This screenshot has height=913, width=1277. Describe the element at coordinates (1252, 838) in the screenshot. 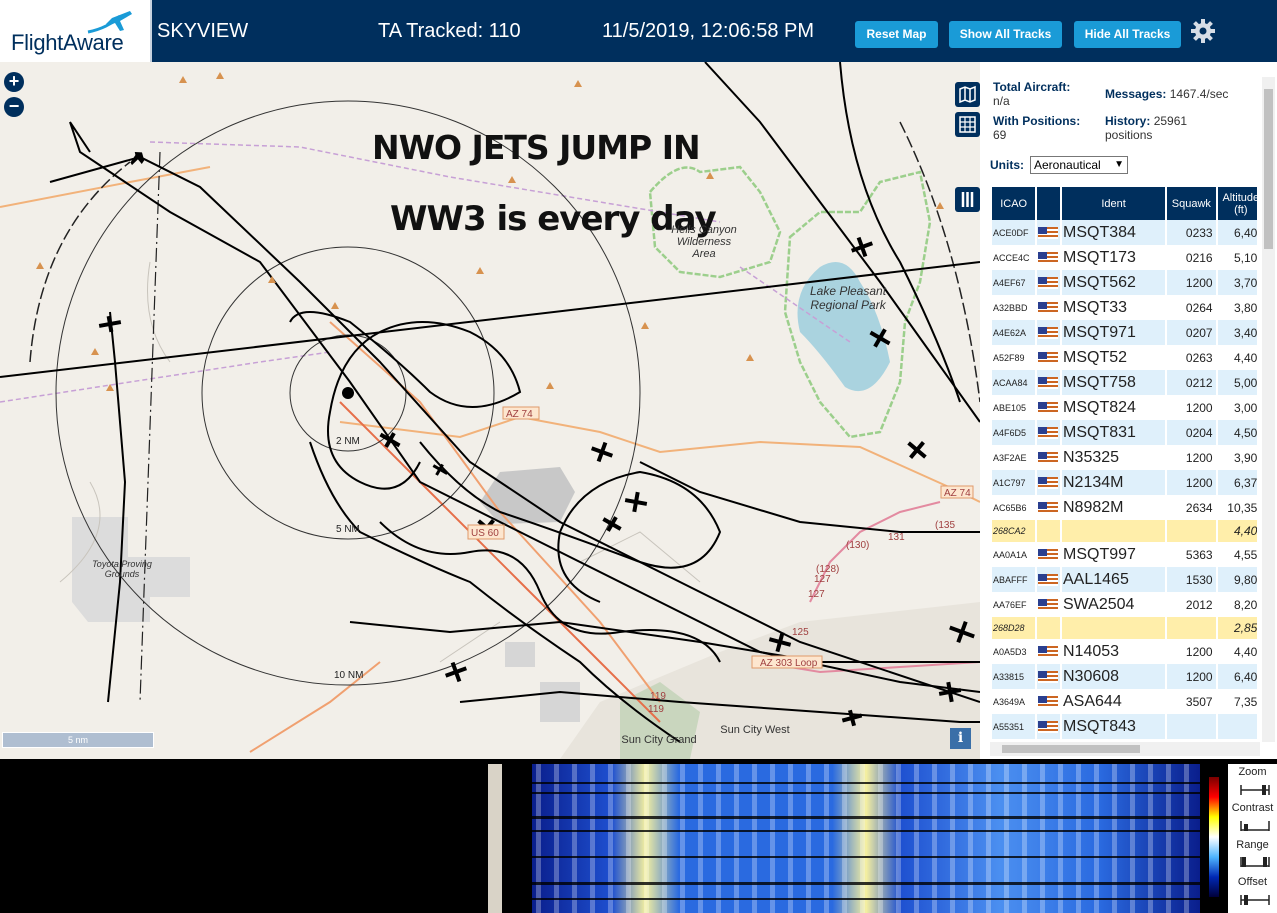

I see `sdr-controls: Zoom Contrast Range Offset` at that location.